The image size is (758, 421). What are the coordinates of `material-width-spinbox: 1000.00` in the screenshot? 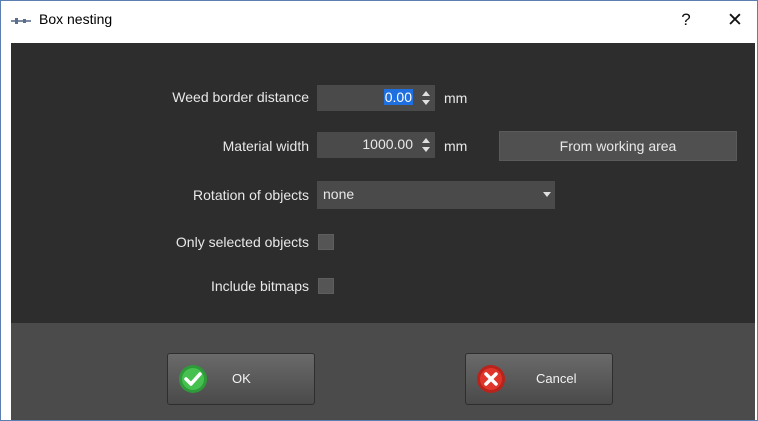 It's located at (376, 145).